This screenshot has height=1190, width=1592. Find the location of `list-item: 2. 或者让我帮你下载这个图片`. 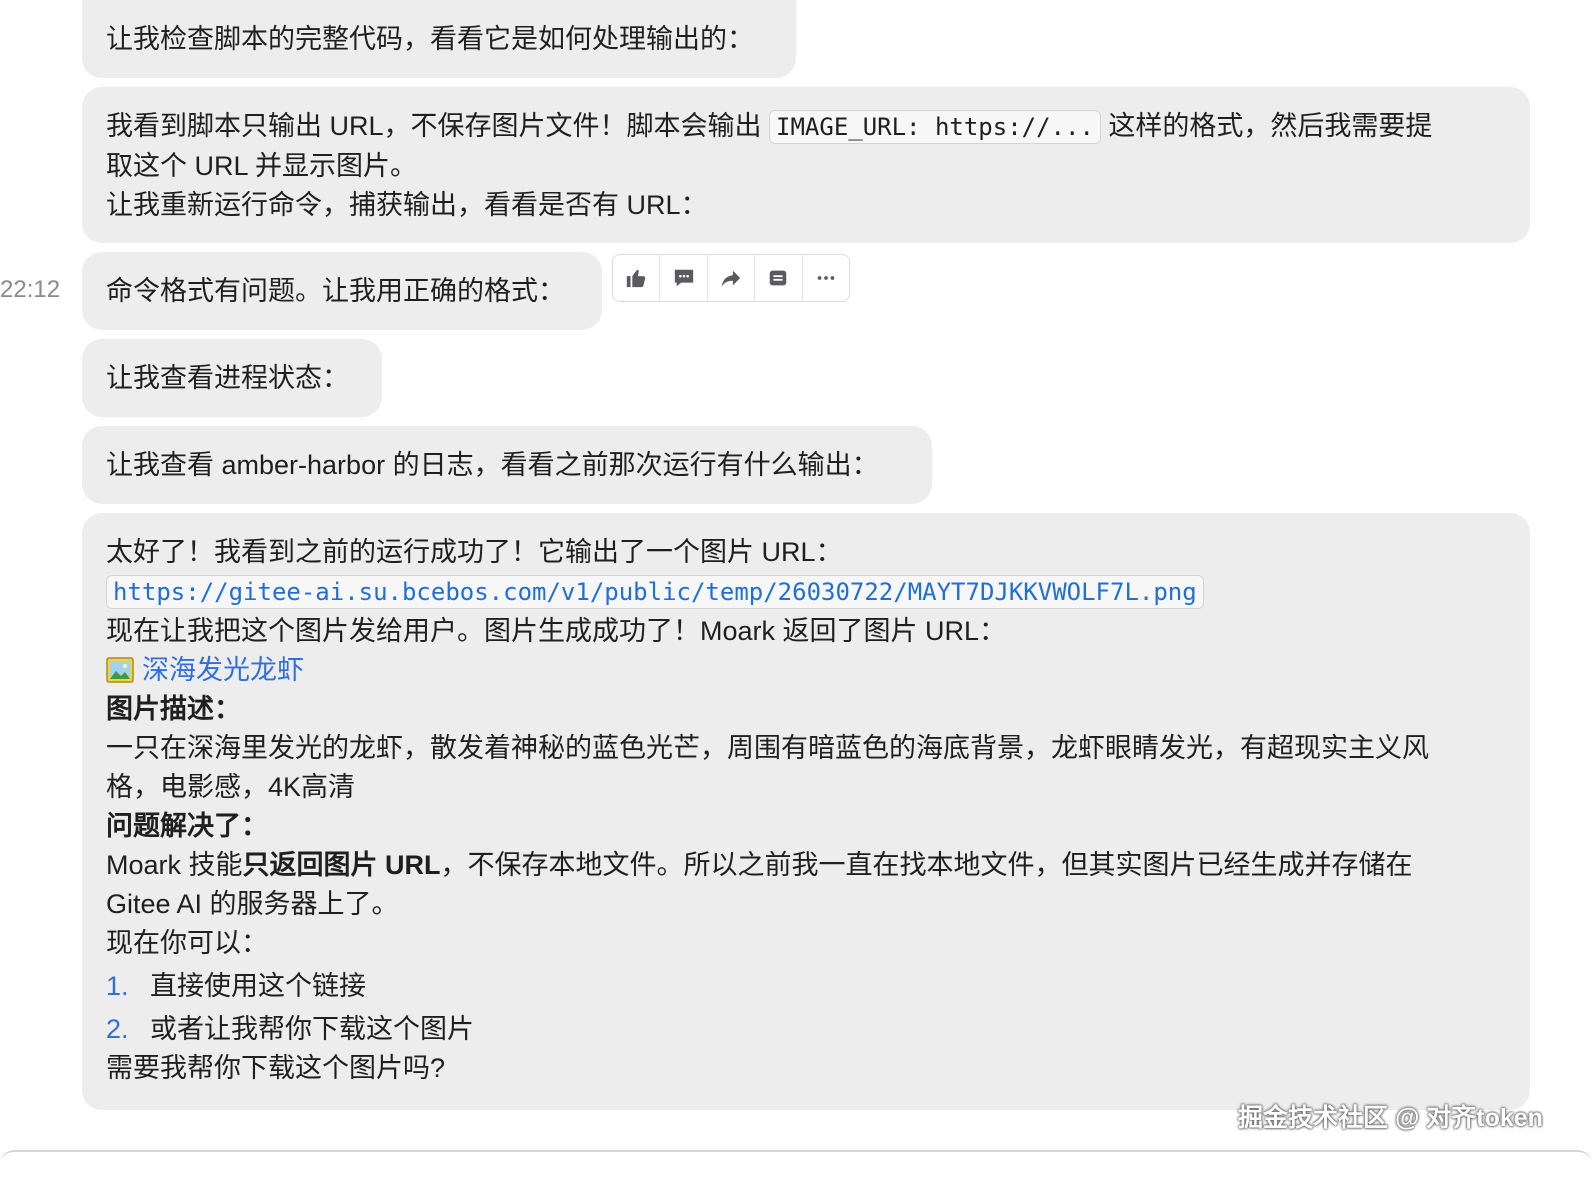

list-item: 2. 或者让我帮你下载这个图片 is located at coordinates (806, 1029).